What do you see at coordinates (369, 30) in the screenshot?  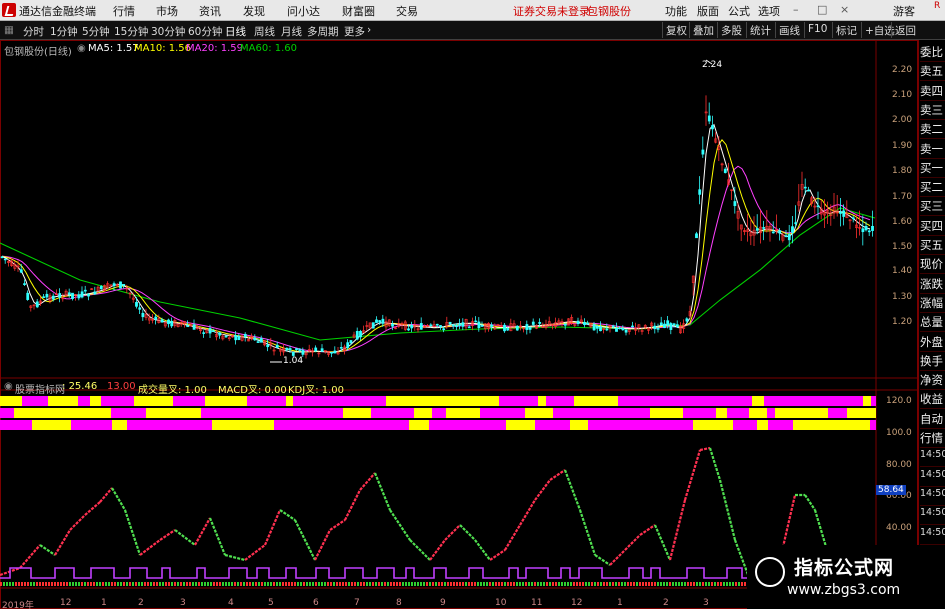 I see `chevron-right-icon: ›` at bounding box center [369, 30].